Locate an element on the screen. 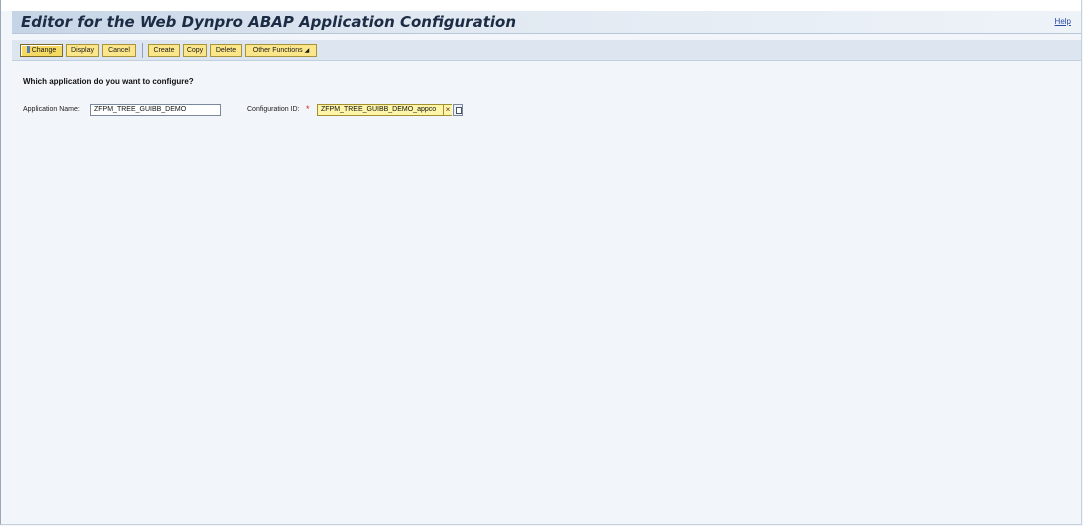 The height and width of the screenshot is (526, 1083). top-strip is located at coordinates (541, 5).